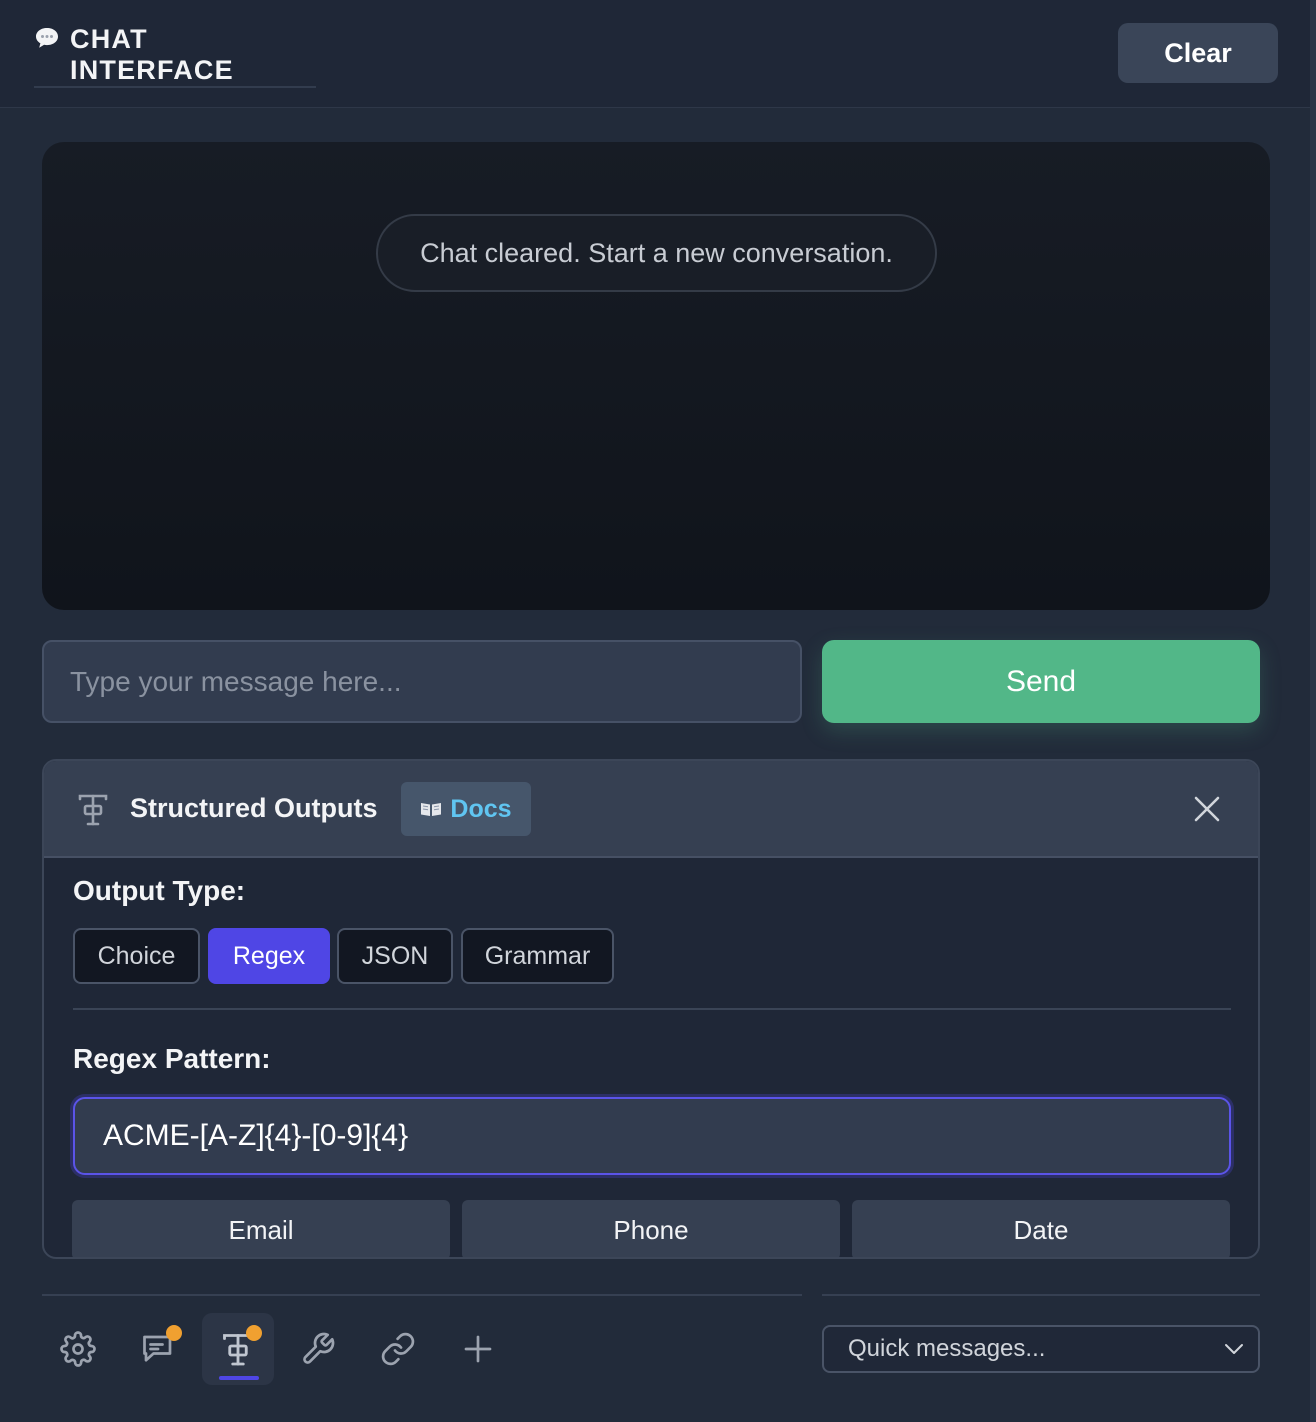 This screenshot has width=1316, height=1422. What do you see at coordinates (93, 810) in the screenshot?
I see `structured-output-icon` at bounding box center [93, 810].